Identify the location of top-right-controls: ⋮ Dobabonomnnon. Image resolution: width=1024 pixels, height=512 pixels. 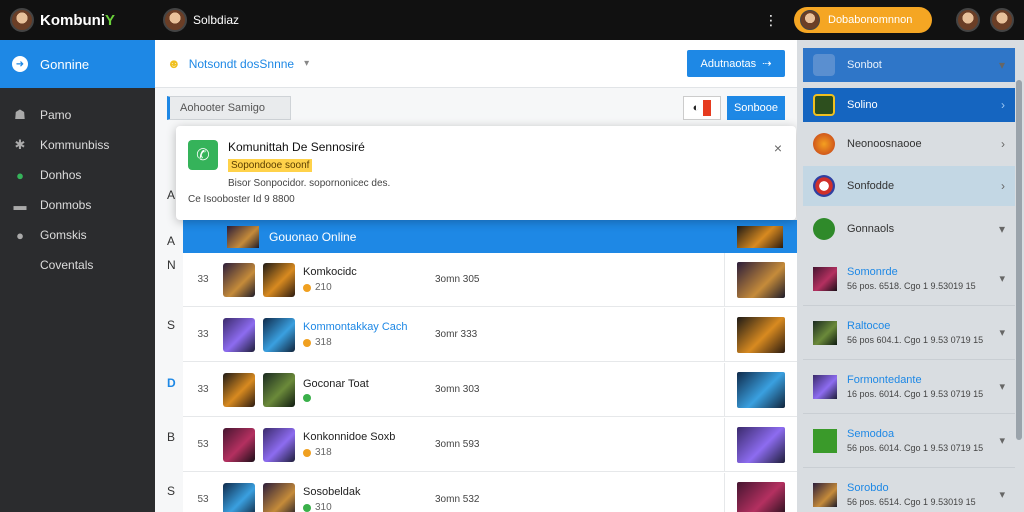
(894, 20).